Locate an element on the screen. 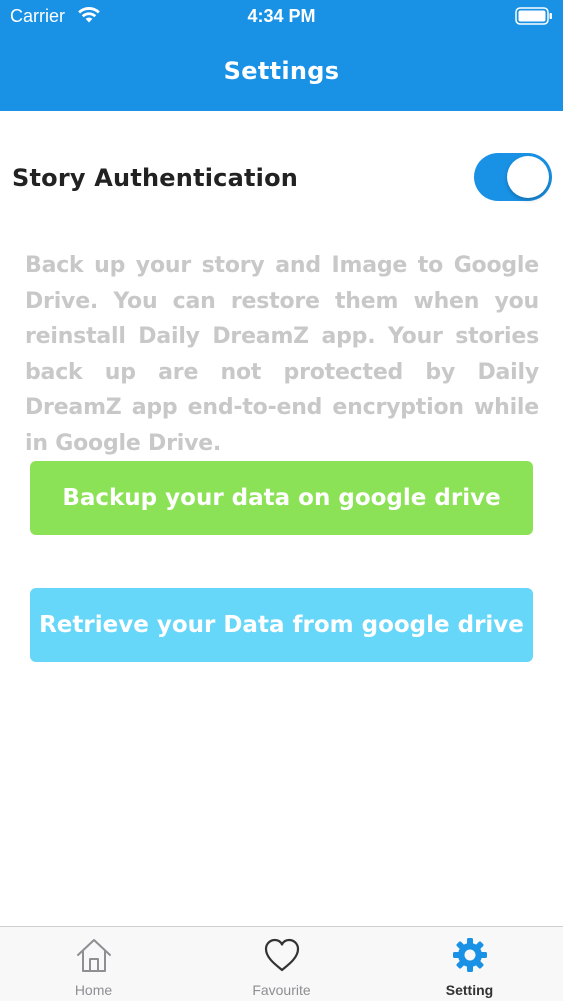 The width and height of the screenshot is (563, 1001). story-authentication-label: Story Authentication is located at coordinates (155, 178).